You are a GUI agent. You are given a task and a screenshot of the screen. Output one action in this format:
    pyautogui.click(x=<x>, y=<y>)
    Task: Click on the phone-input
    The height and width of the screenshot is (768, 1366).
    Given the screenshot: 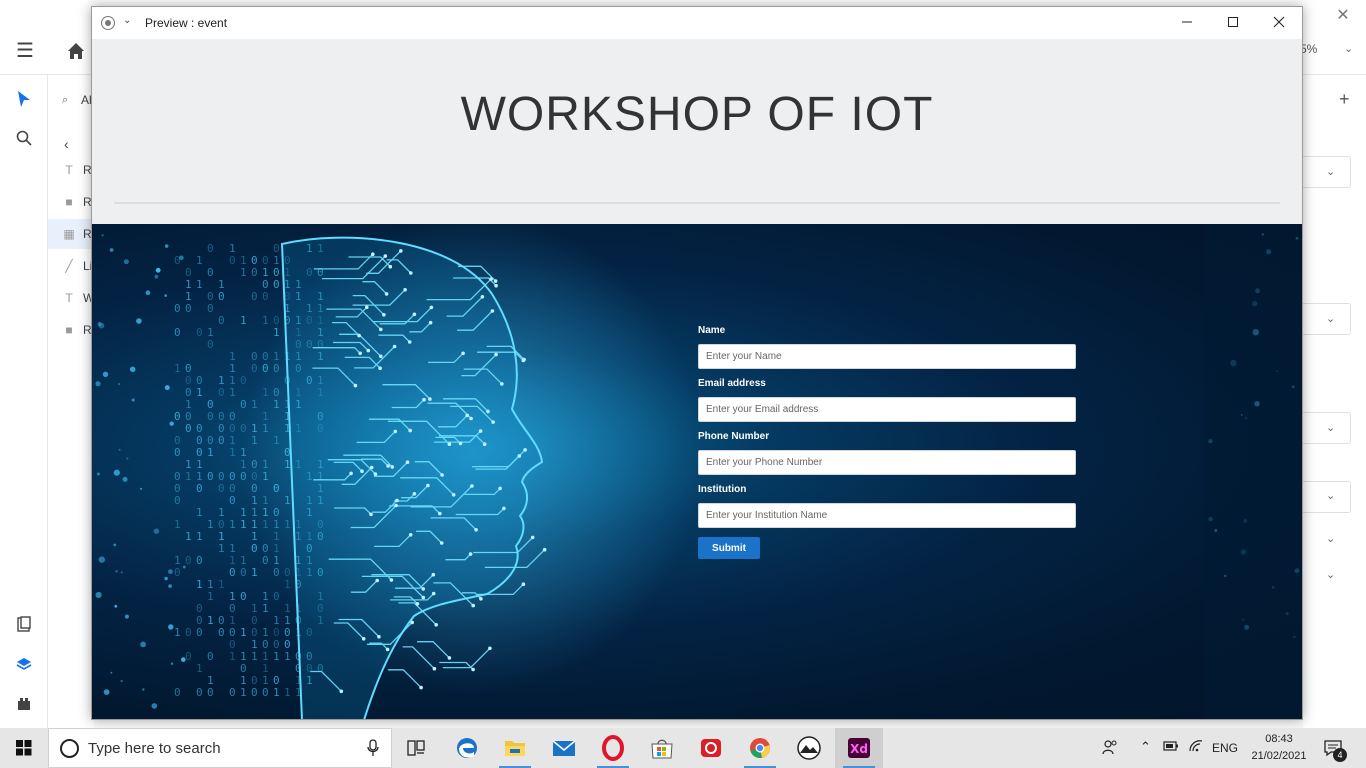 What is the action you would take?
    pyautogui.click(x=887, y=462)
    